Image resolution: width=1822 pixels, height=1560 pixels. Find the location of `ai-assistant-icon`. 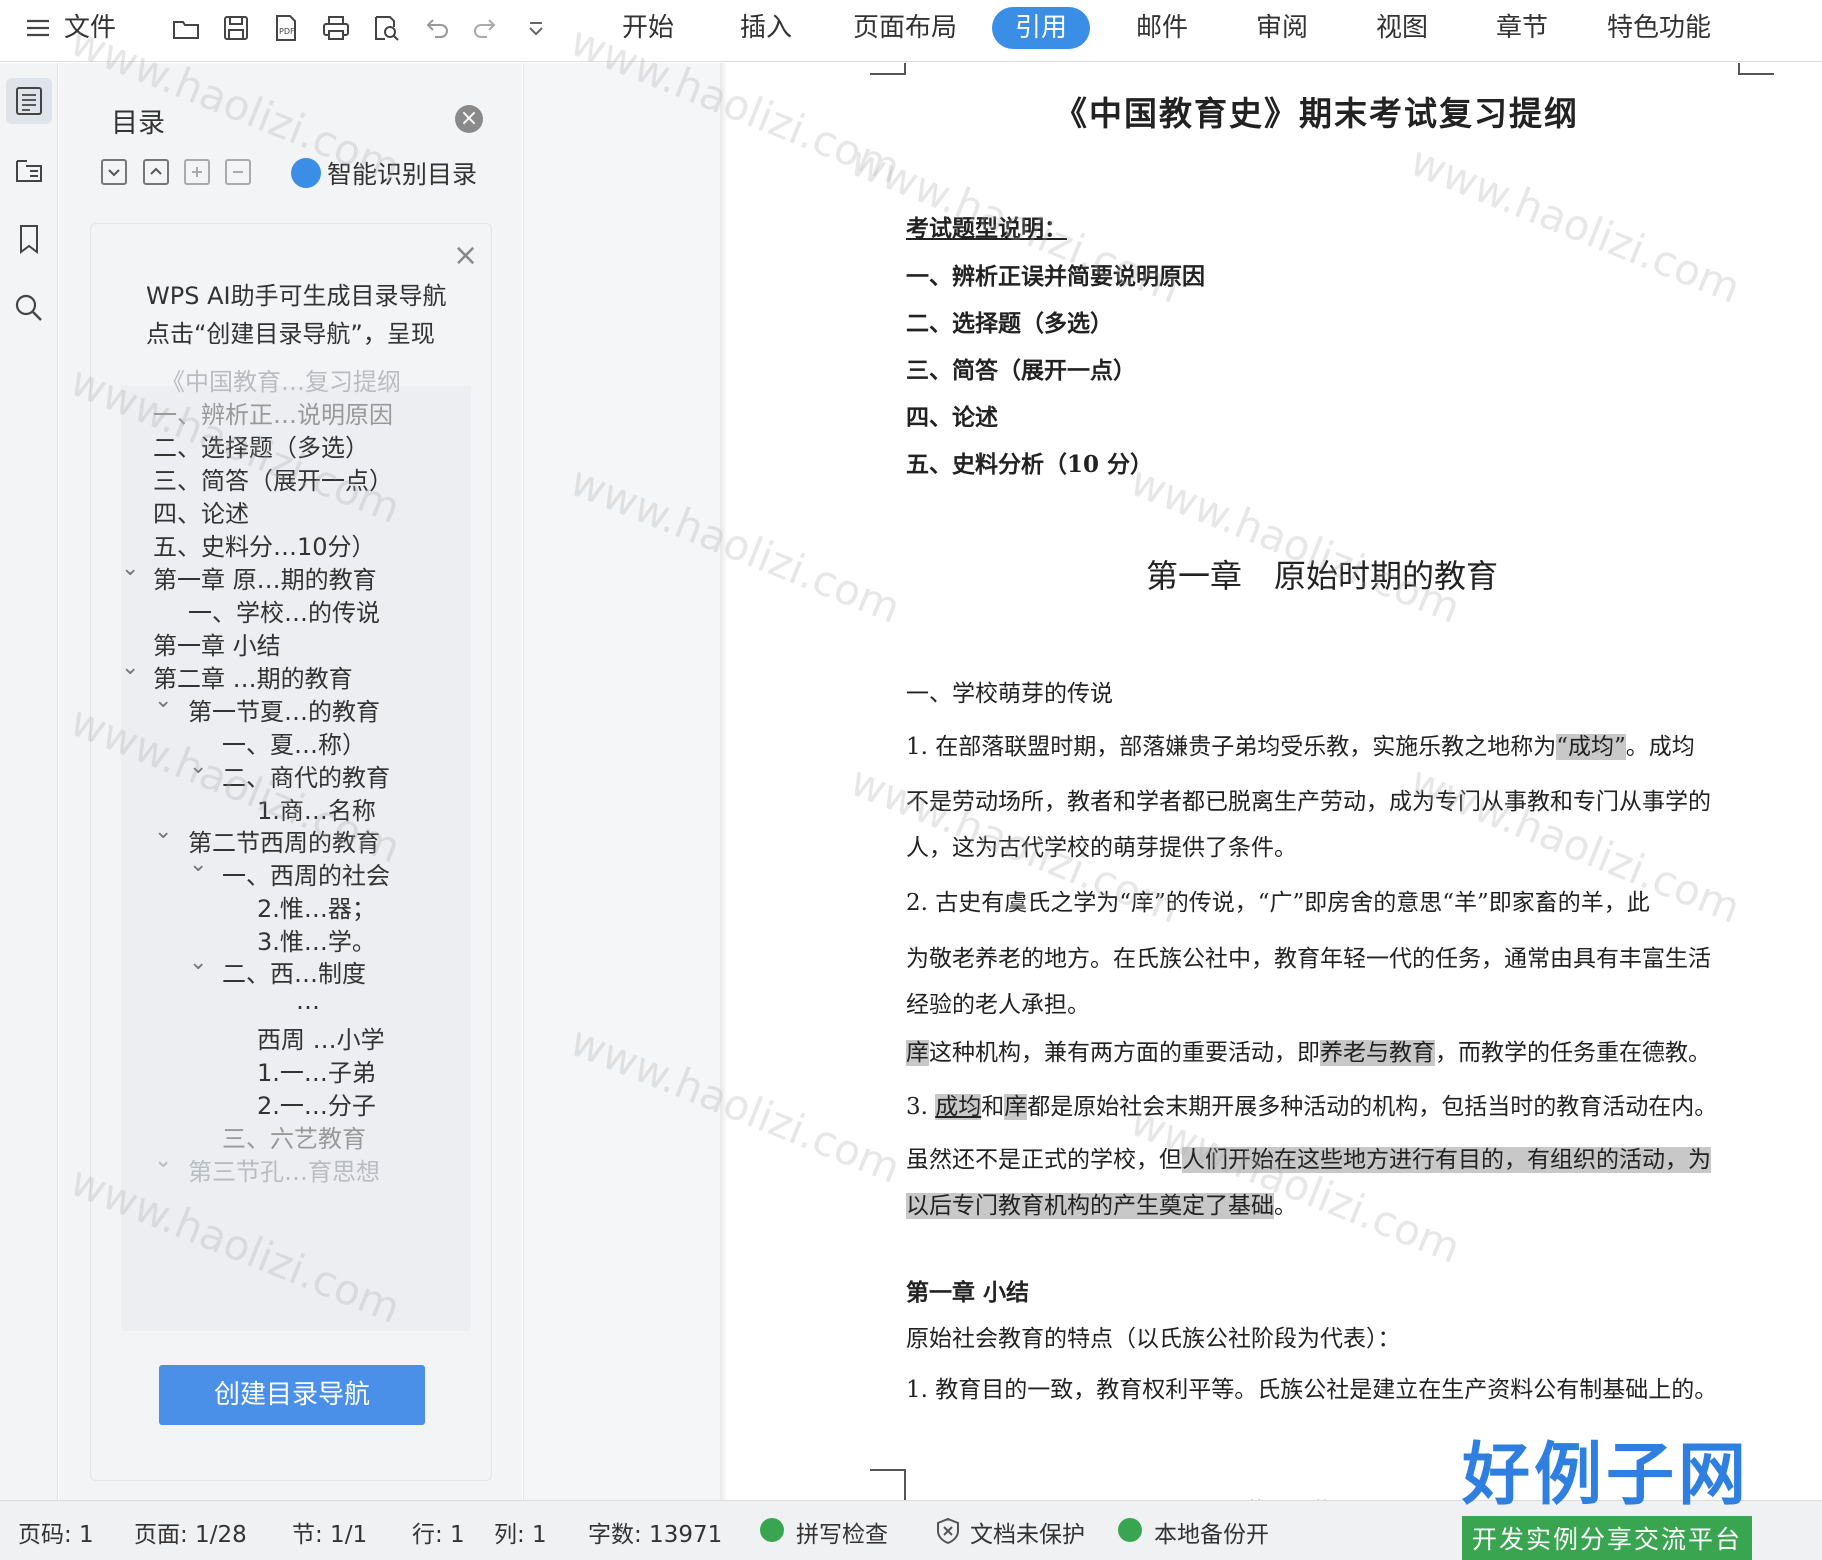

ai-assistant-icon is located at coordinates (306, 173).